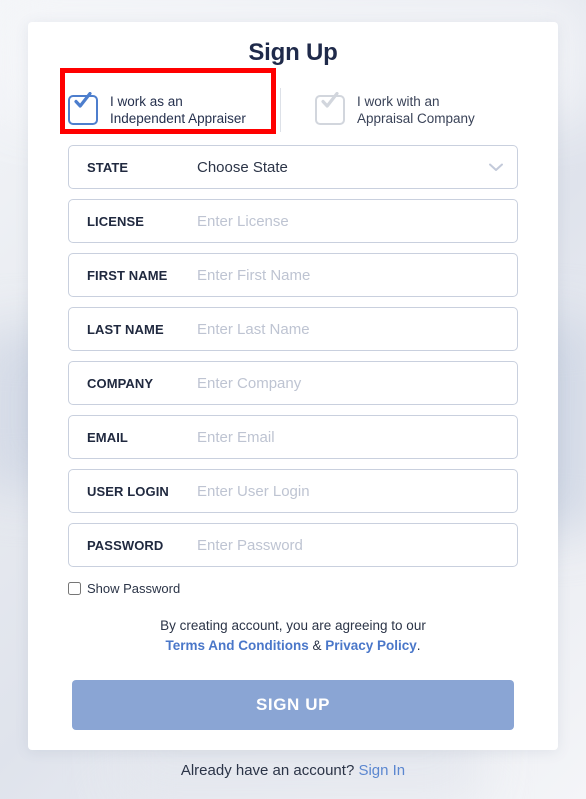 The height and width of the screenshot is (799, 586). I want to click on checkbox-checked-icon, so click(83, 108).